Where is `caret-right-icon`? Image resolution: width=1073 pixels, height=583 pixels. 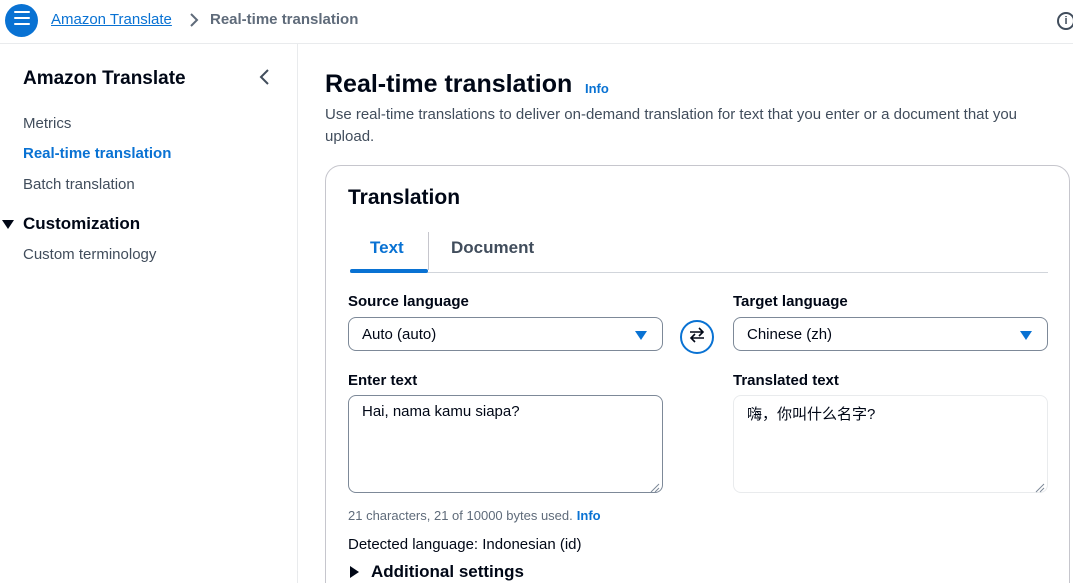 caret-right-icon is located at coordinates (354, 572).